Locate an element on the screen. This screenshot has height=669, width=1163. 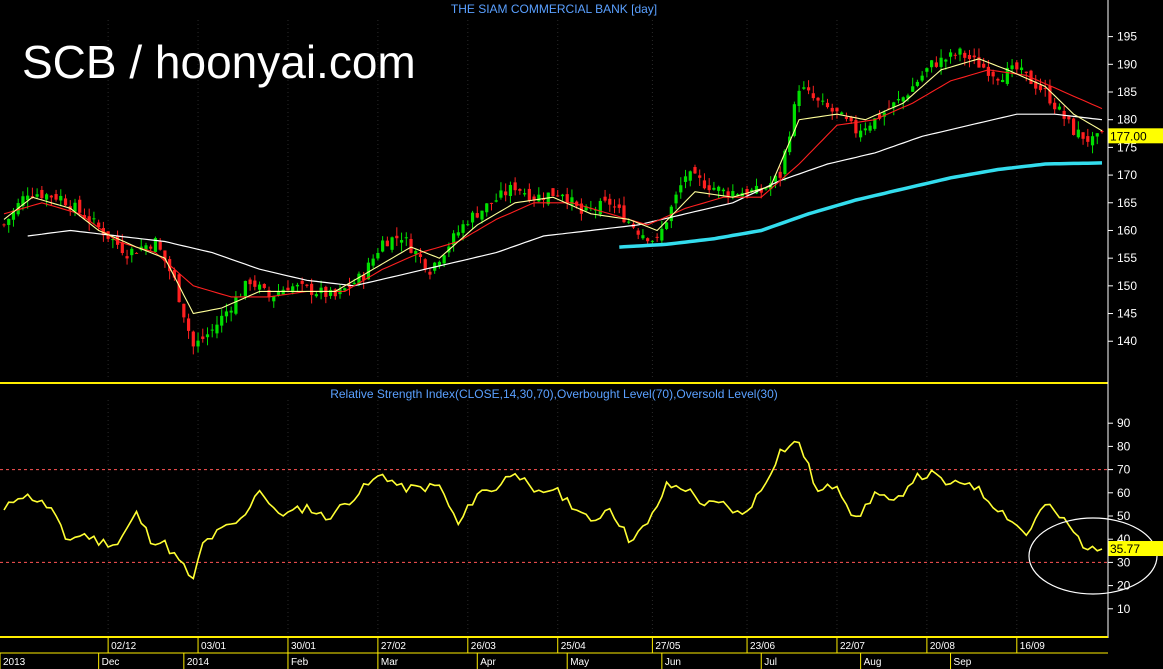
date-label: 27/02 is located at coordinates (393, 646).